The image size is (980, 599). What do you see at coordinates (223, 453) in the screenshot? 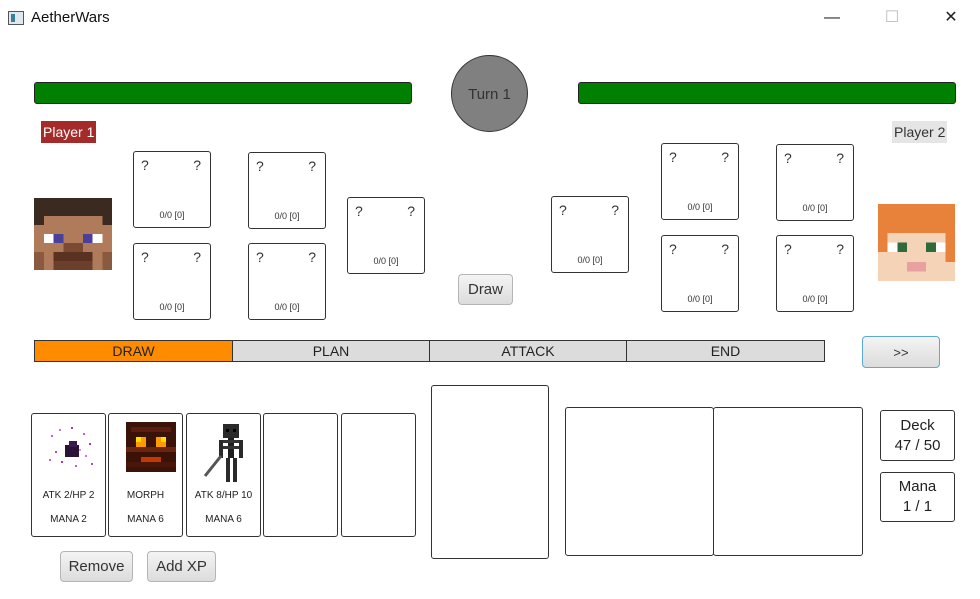
I see `wither-skeleton-icon` at bounding box center [223, 453].